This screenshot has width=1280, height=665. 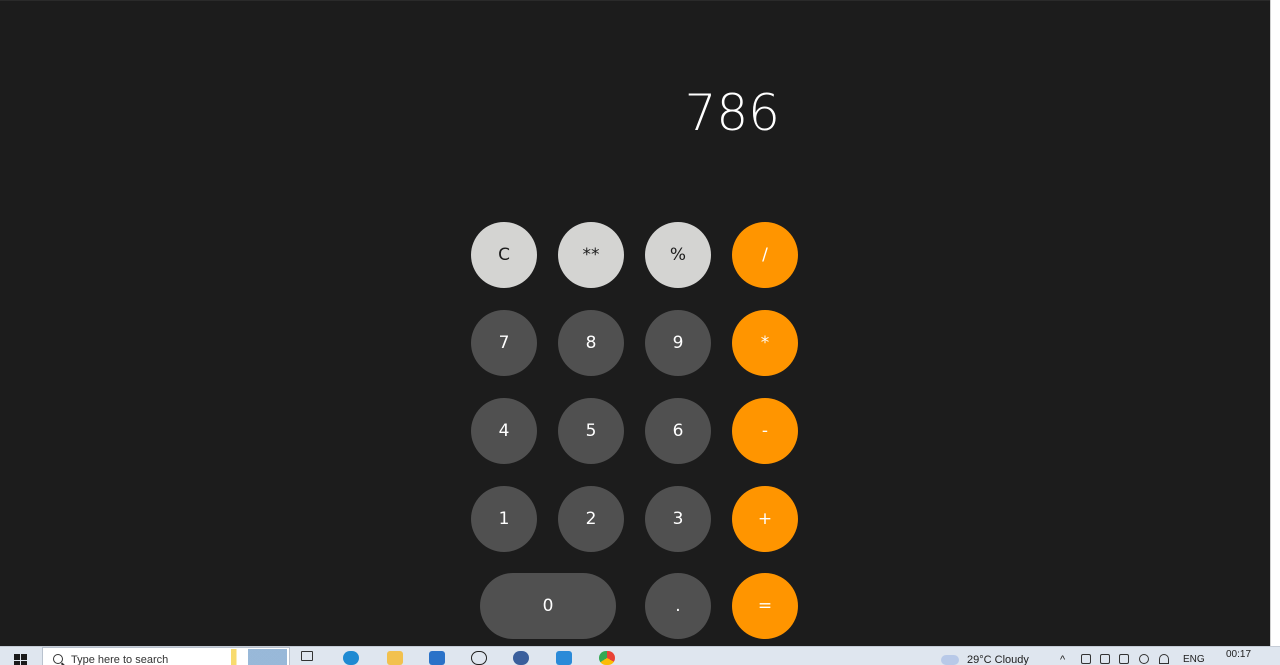 I want to click on calculator-display: 786, so click(x=732, y=113).